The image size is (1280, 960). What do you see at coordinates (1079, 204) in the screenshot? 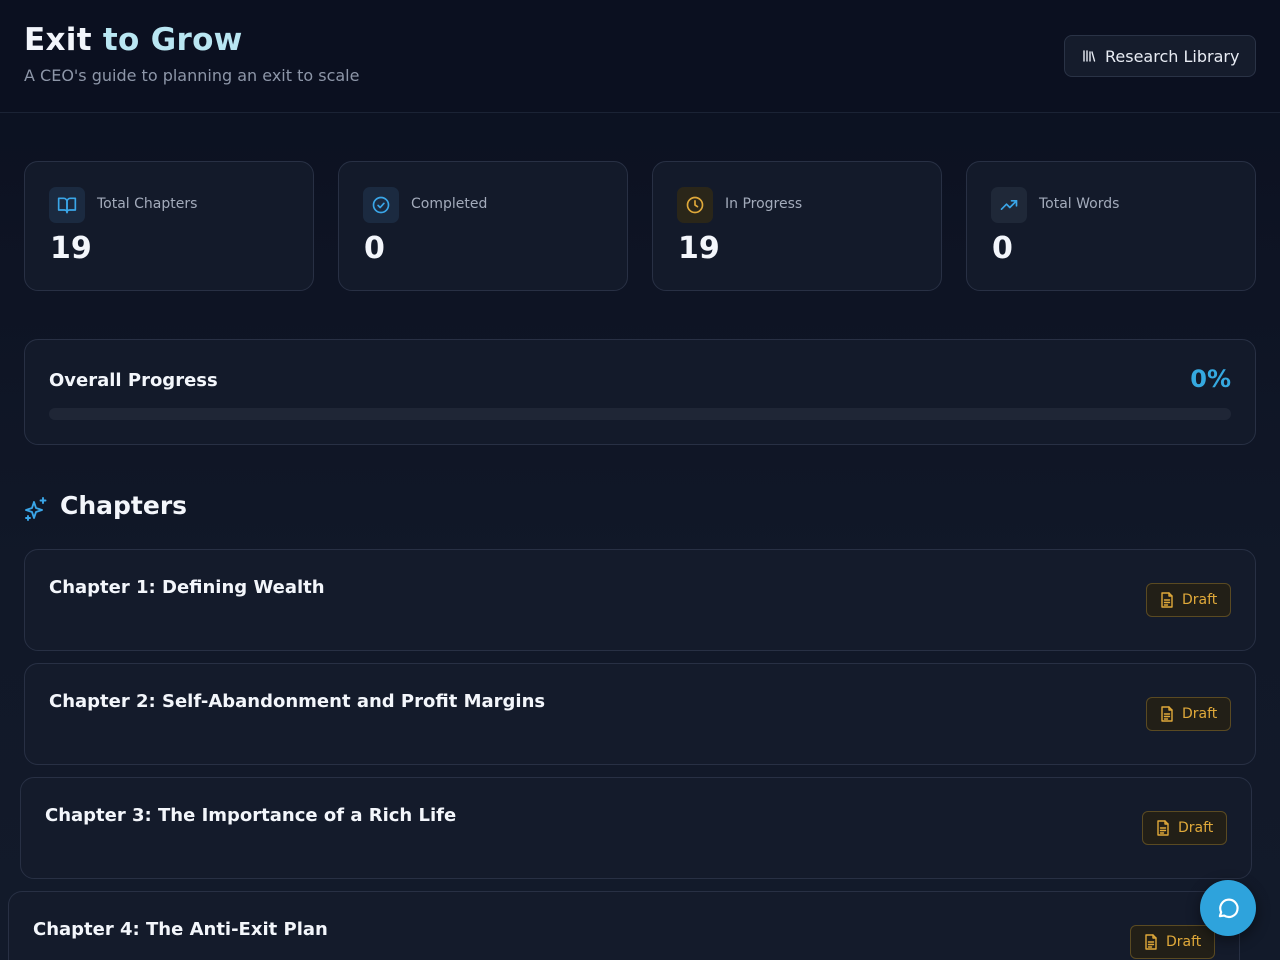
I see `stat-label: Total Words` at bounding box center [1079, 204].